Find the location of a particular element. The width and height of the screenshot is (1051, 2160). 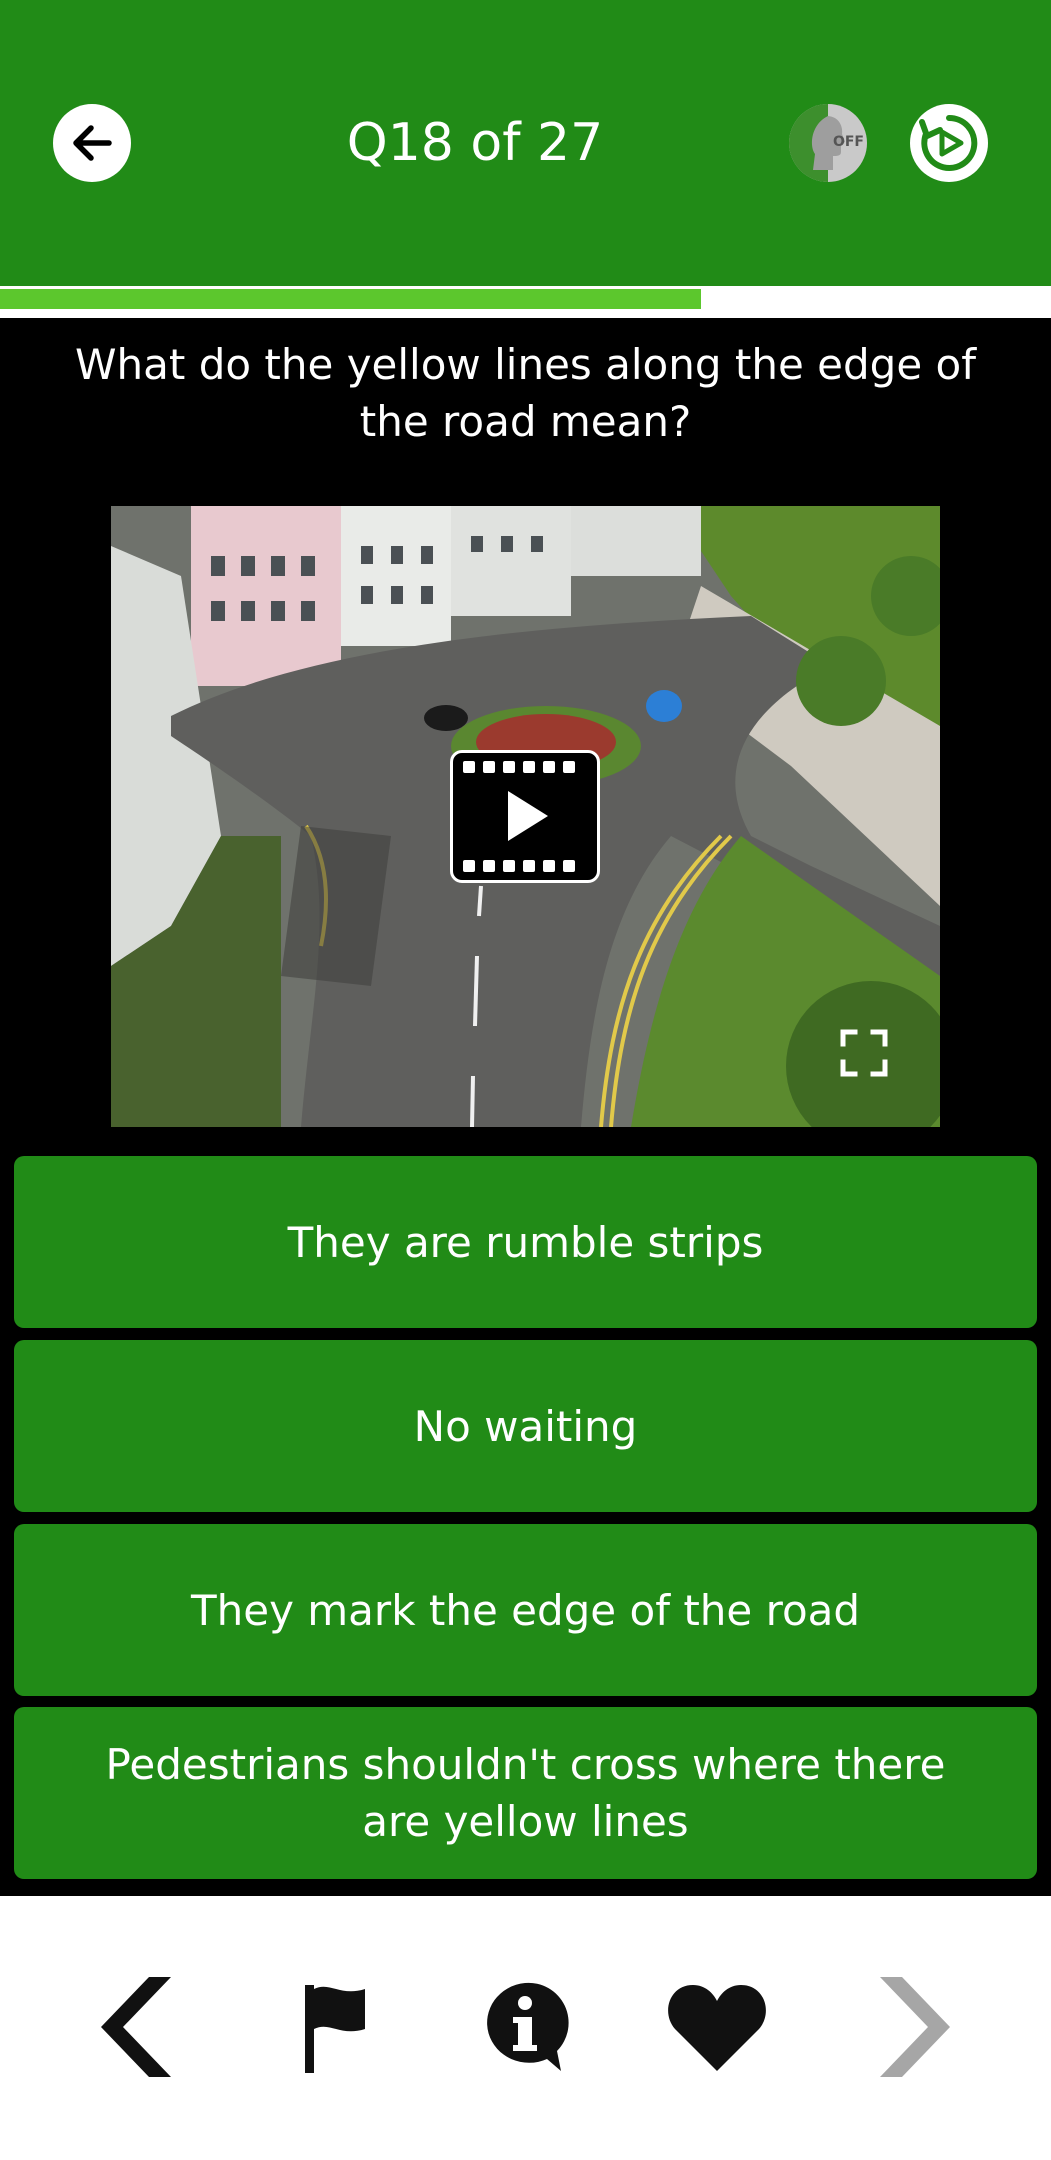

bottom-navigation is located at coordinates (525, 2028).